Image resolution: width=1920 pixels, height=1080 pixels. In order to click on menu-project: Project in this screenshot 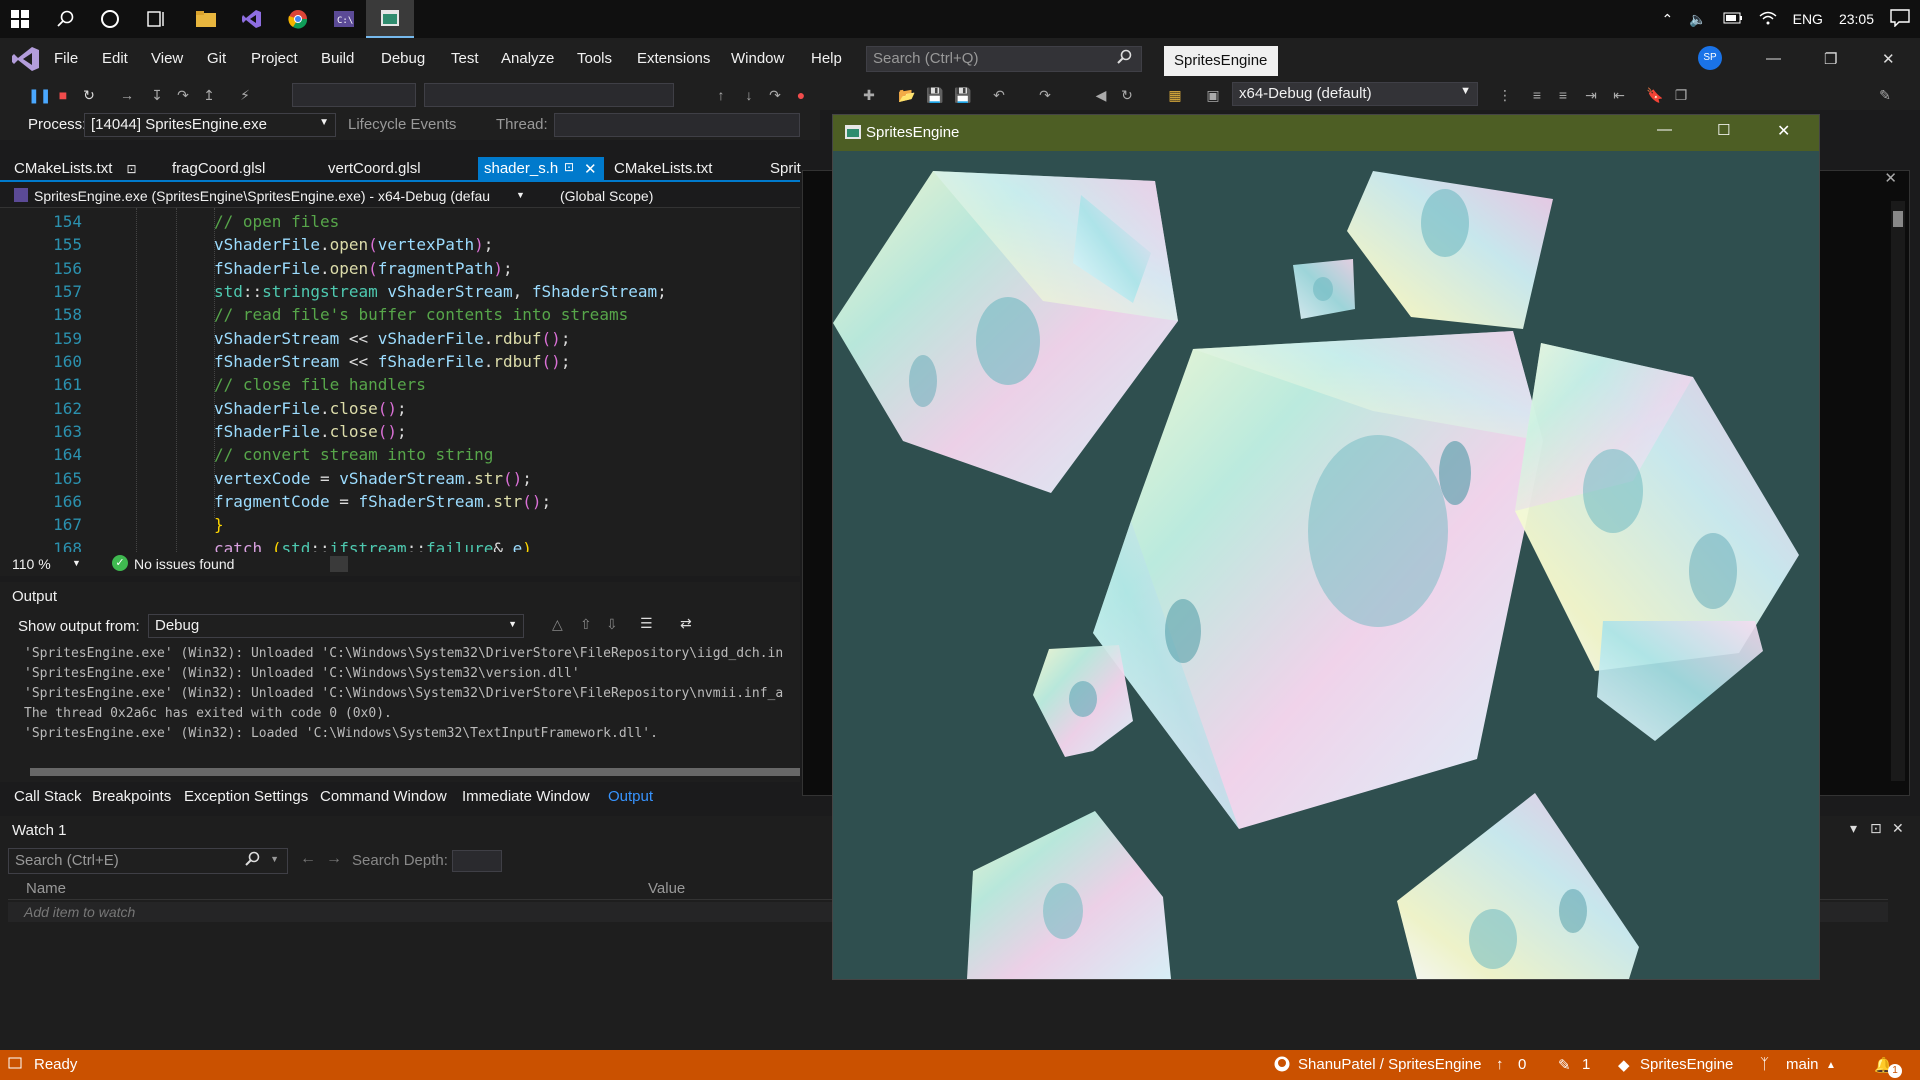, I will do `click(274, 58)`.